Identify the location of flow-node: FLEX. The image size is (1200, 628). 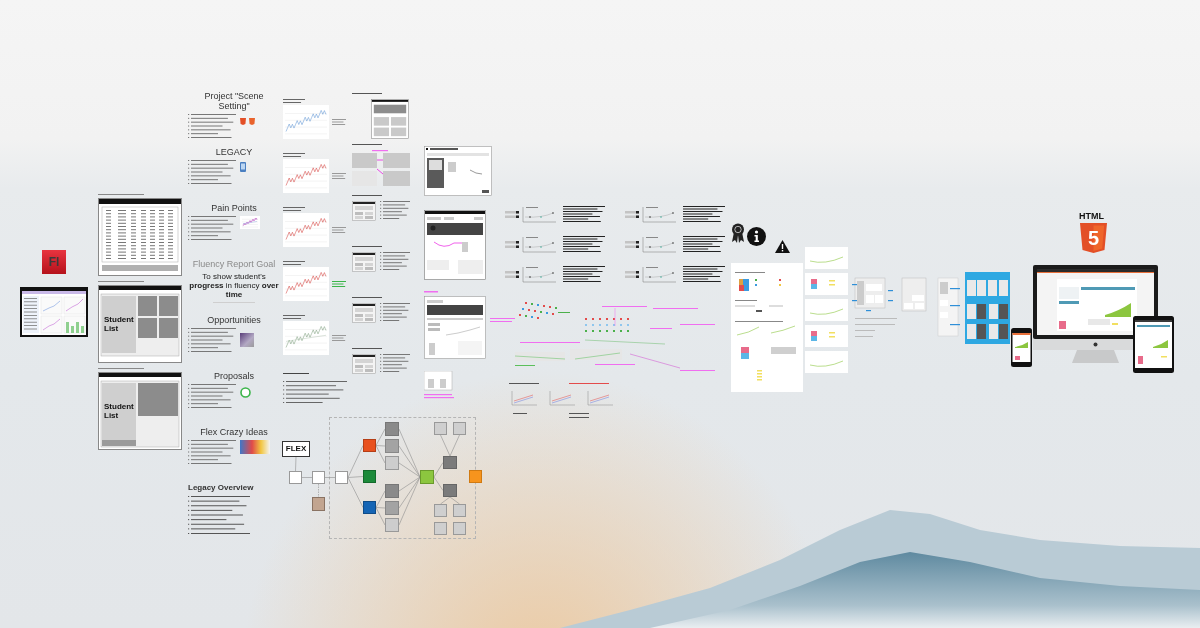
(296, 449).